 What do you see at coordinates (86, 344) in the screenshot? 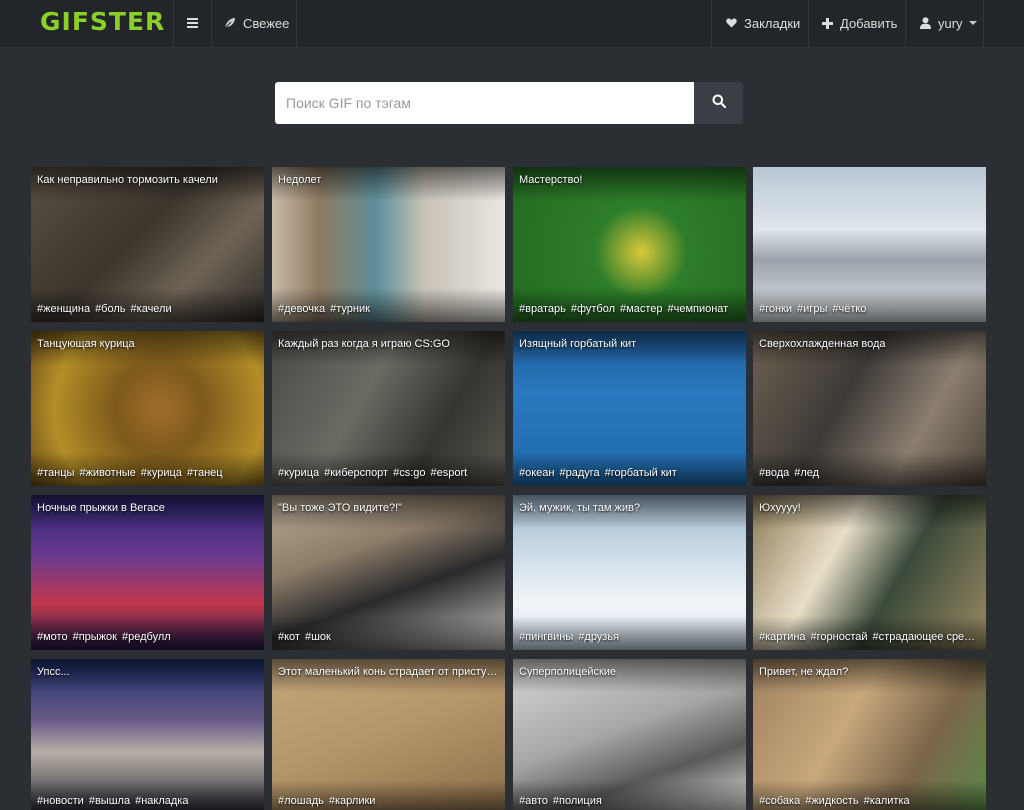
I see `gif-title: Танцующая курица` at bounding box center [86, 344].